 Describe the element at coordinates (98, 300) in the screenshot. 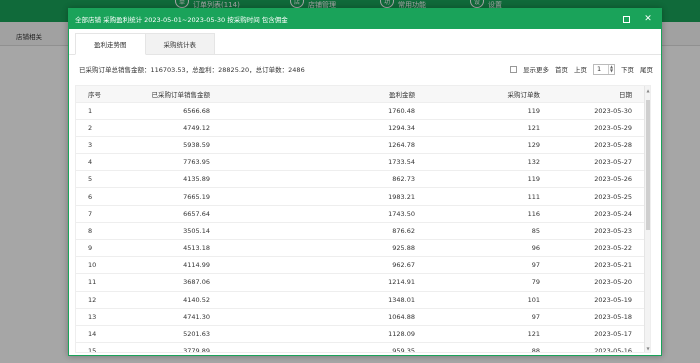

I see `cell-index: 12` at that location.